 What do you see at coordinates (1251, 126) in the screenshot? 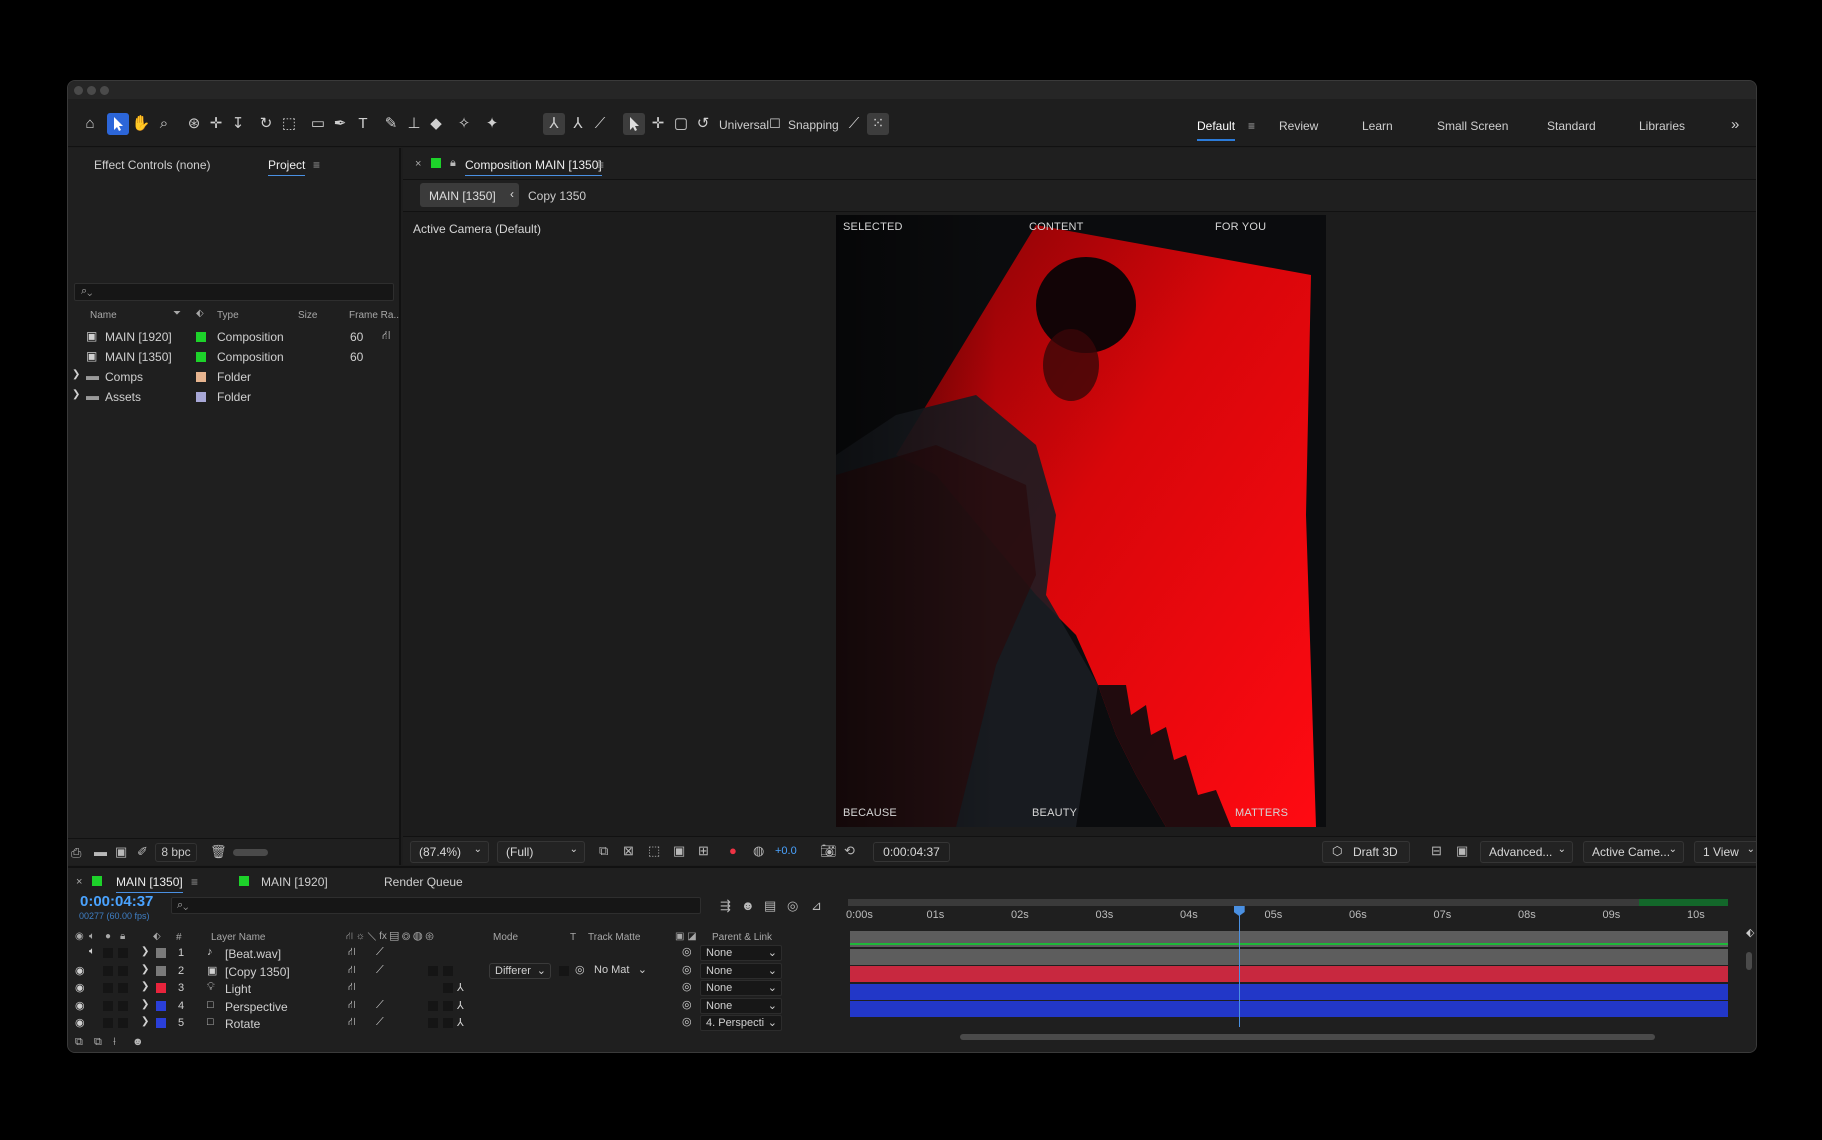
I see `workspace-menu-icon: ≡` at bounding box center [1251, 126].